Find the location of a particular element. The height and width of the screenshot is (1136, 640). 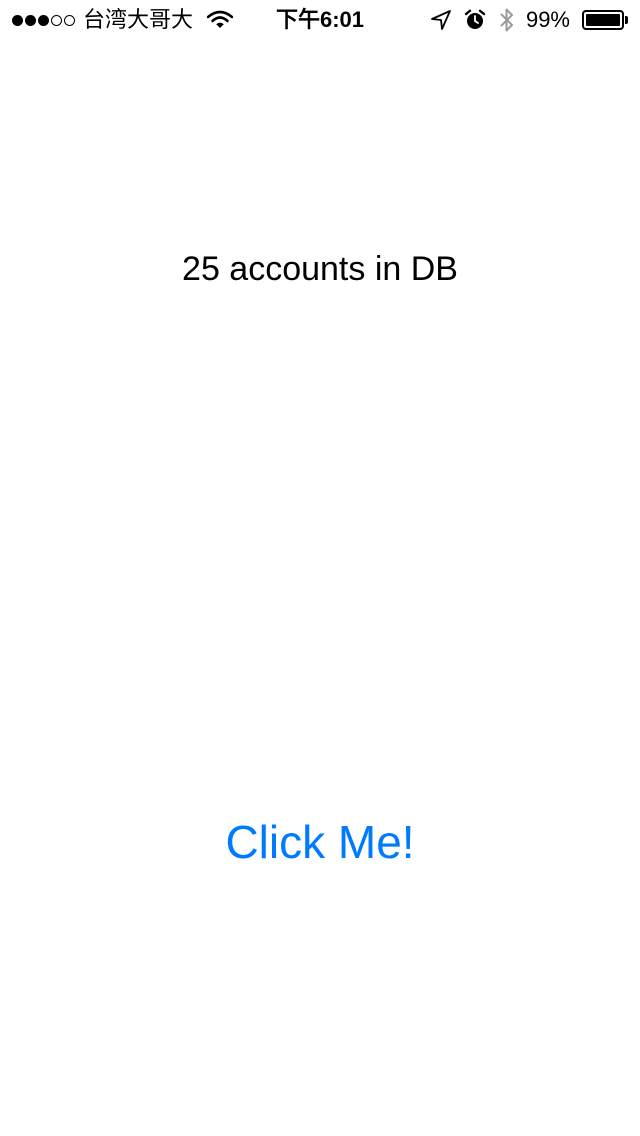

status-bar-right: 99% is located at coordinates (530, 20).